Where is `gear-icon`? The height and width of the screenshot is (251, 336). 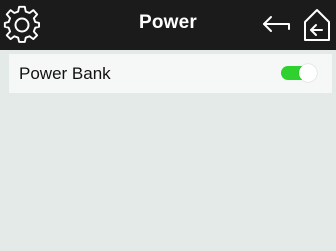
gear-icon is located at coordinates (22, 25).